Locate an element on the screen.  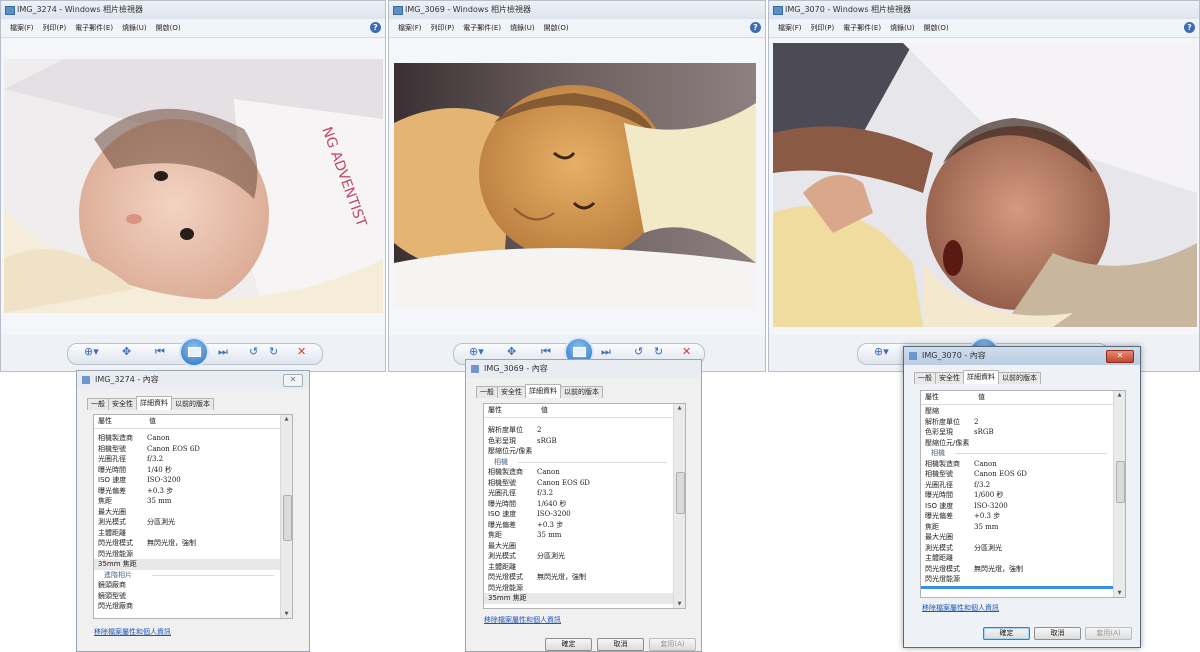
viewer-title-bar: IMG_3069 - Windows 相片檢視器 is located at coordinates (577, 10).